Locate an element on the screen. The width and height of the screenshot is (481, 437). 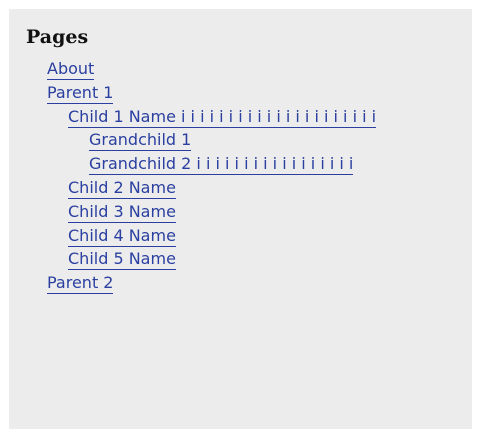
menu-item-child-4: Child 4 Name is located at coordinates (223, 236).